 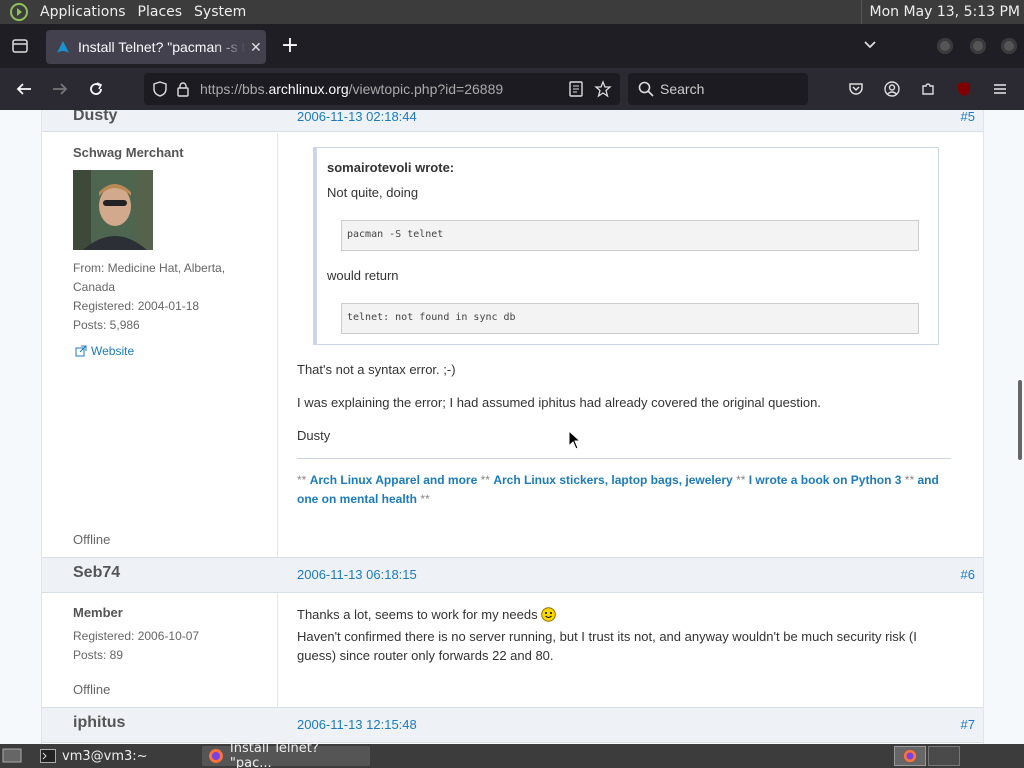 I want to click on user-location-line2: Canada, so click(x=94, y=287).